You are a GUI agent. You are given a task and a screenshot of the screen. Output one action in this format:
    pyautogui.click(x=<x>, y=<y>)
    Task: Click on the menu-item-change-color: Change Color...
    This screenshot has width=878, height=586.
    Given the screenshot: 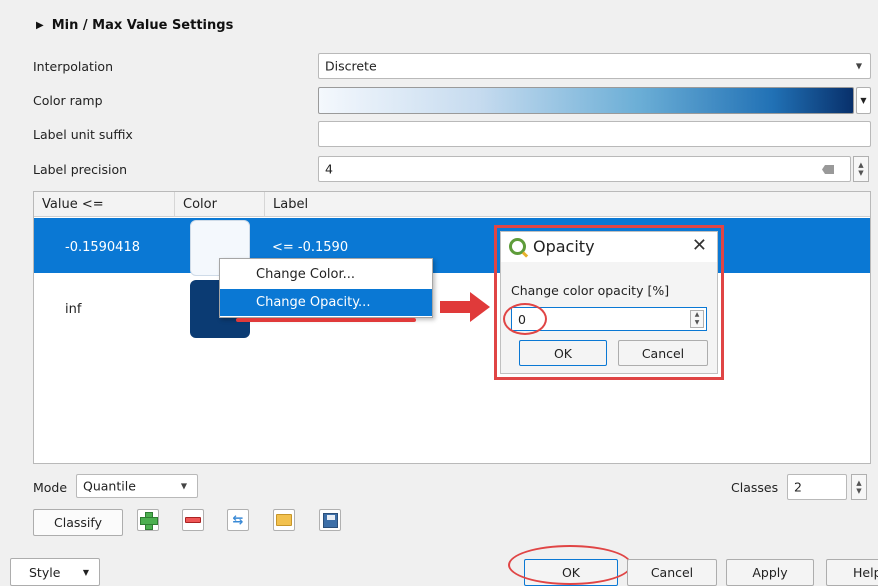 What is the action you would take?
    pyautogui.click(x=326, y=274)
    